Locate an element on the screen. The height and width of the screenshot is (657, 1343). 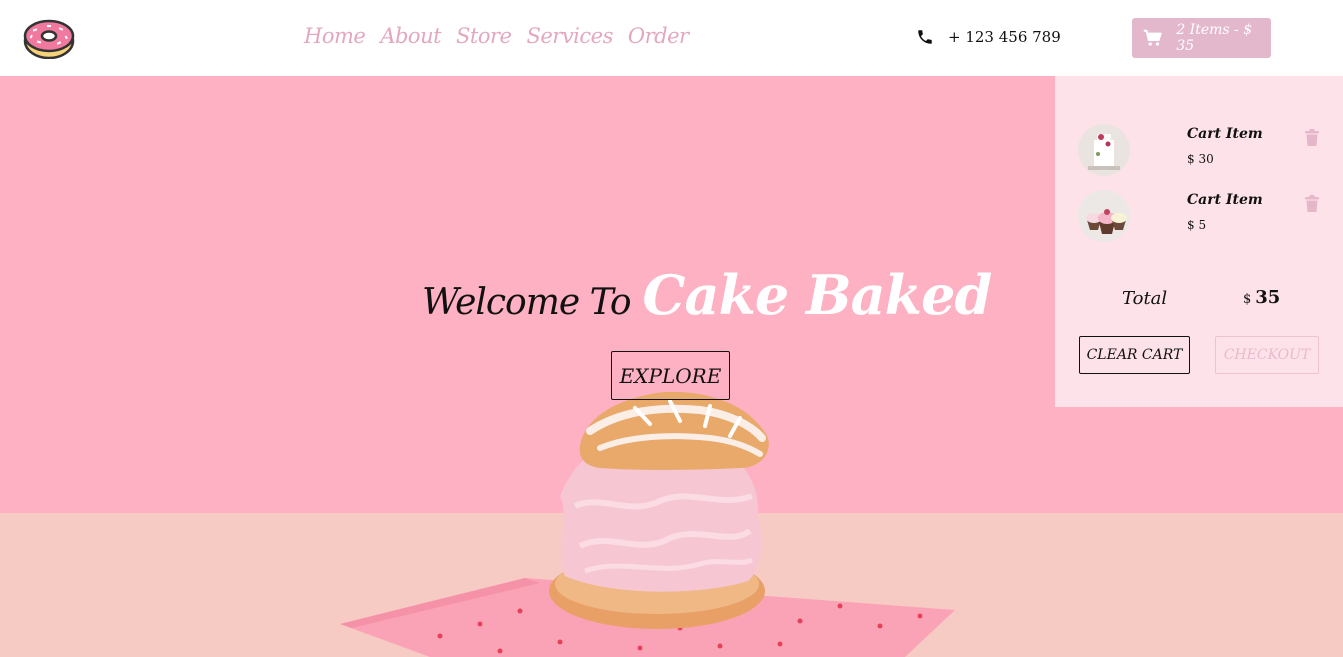
cart-item-price: $ 5 is located at coordinates (1197, 225).